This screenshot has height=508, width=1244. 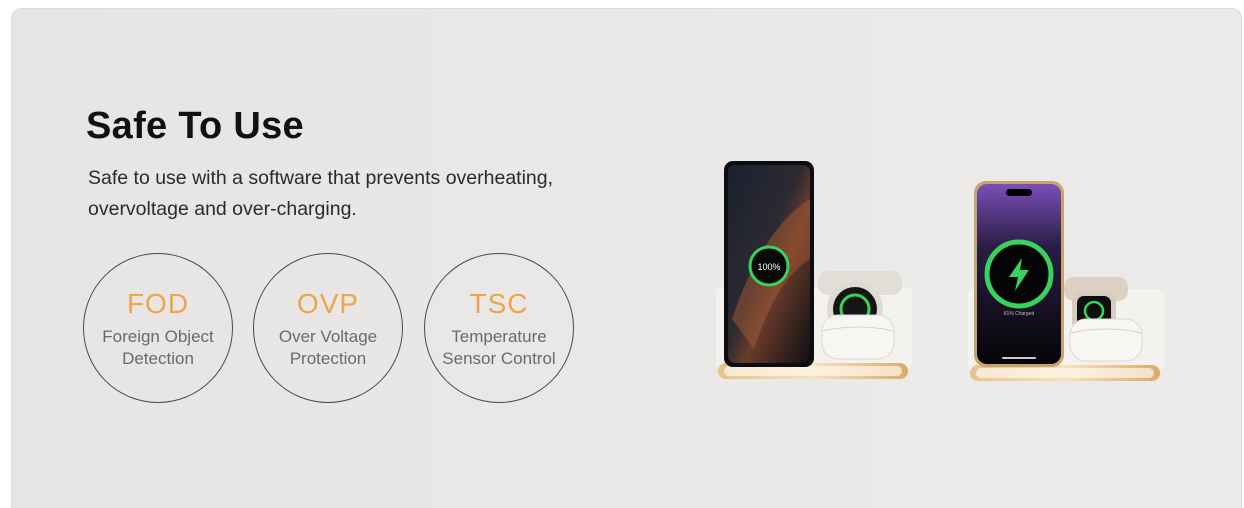 What do you see at coordinates (499, 336) in the screenshot?
I see `feature-label-line-1: Temperature` at bounding box center [499, 336].